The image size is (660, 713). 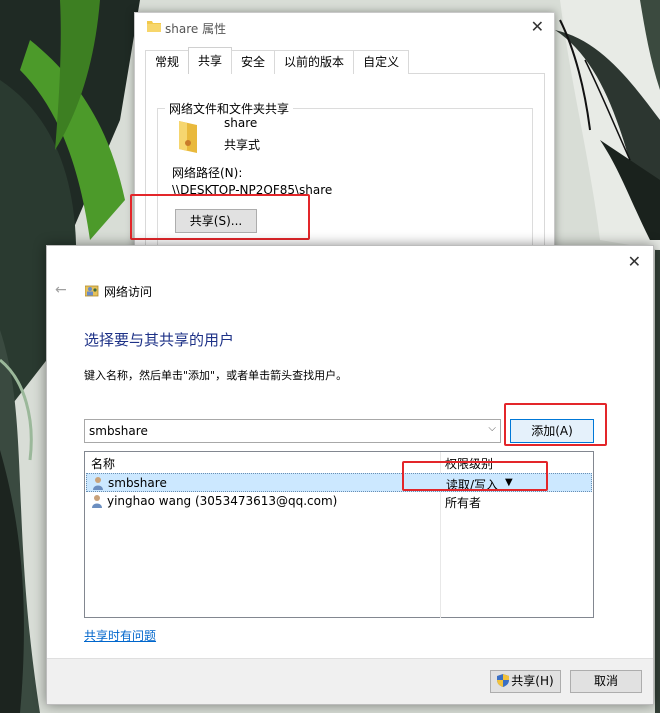 I want to click on row-permission: 所有者, so click(x=463, y=503).